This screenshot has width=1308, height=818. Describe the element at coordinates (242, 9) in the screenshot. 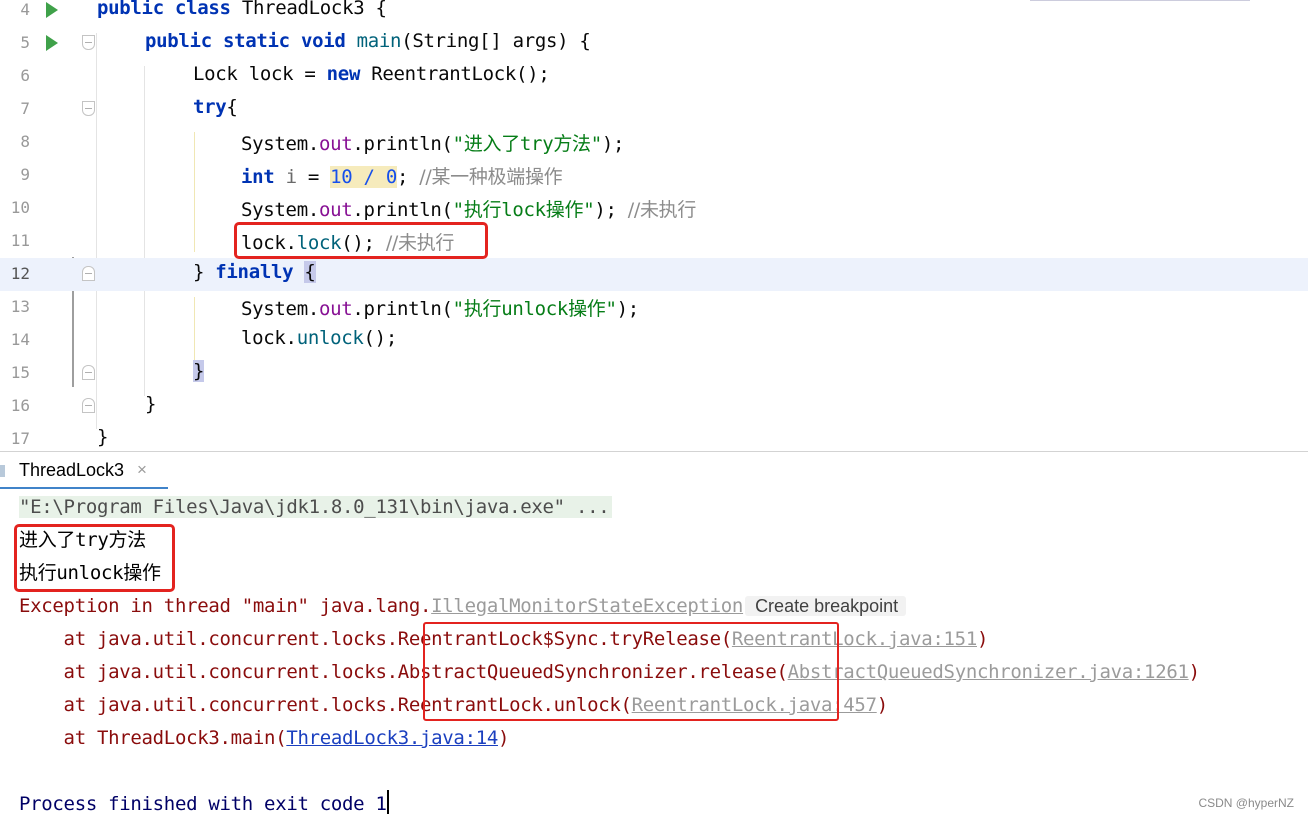

I see `code-text: public class ThreadLock3 {` at that location.